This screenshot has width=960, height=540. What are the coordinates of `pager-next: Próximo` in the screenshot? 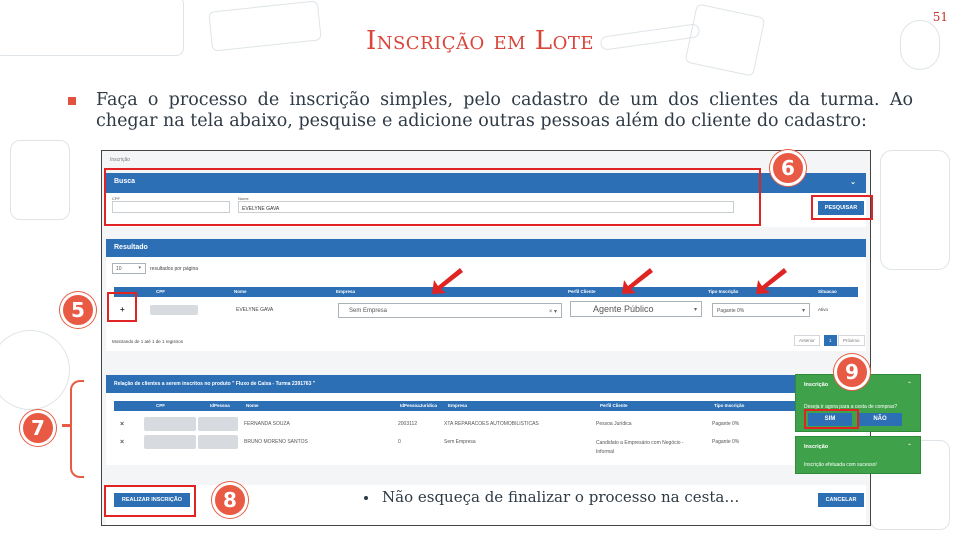 It's located at (851, 340).